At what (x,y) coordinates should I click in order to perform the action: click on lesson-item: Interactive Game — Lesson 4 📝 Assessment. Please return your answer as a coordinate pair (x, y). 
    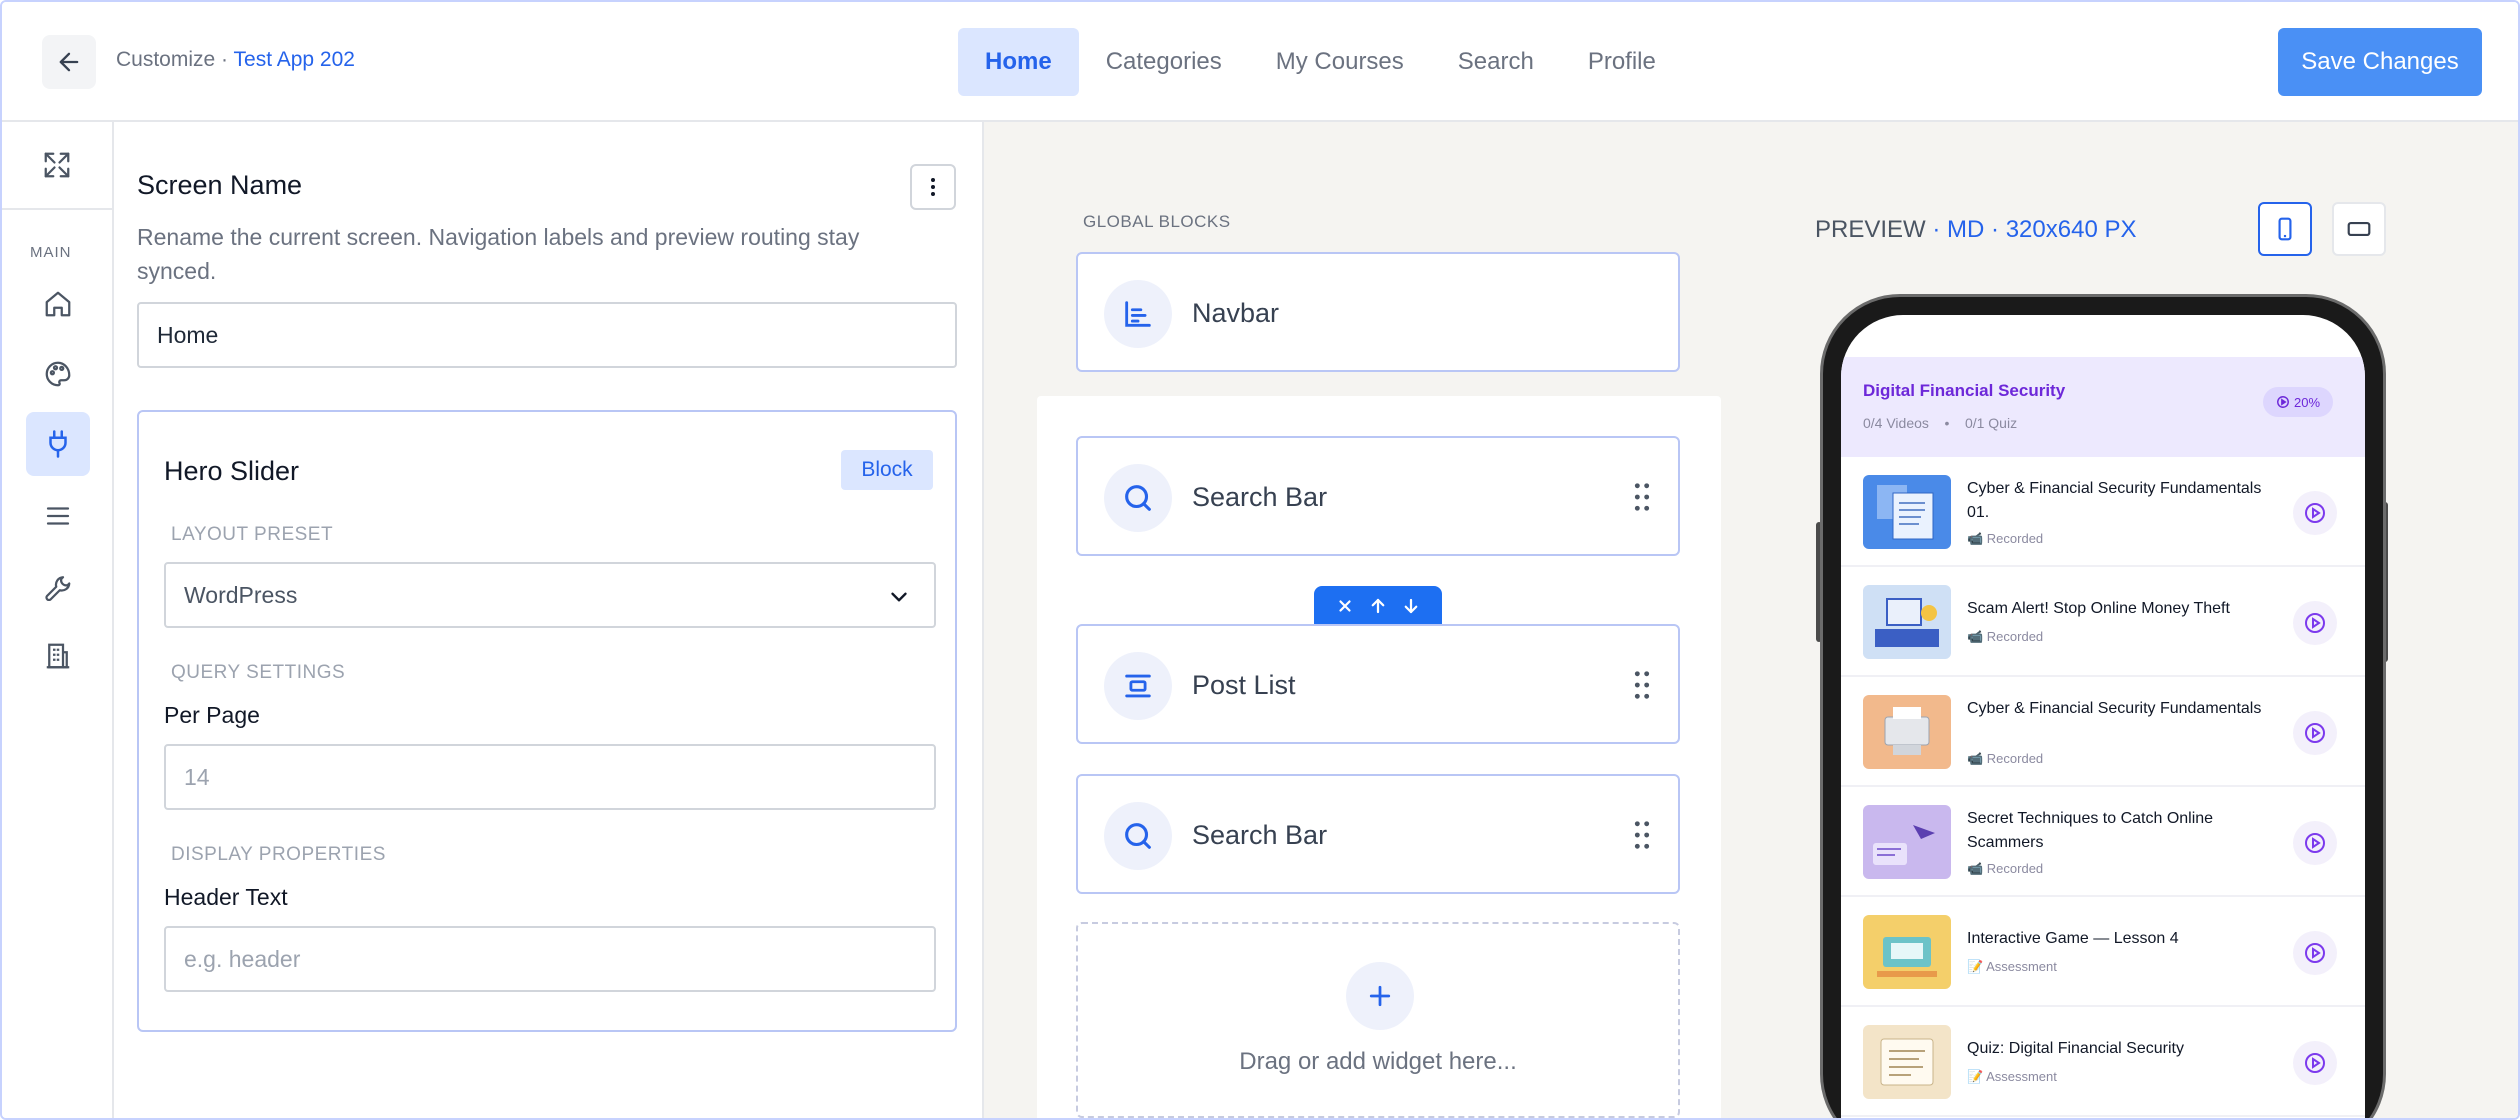
    Looking at the image, I should click on (2103, 952).